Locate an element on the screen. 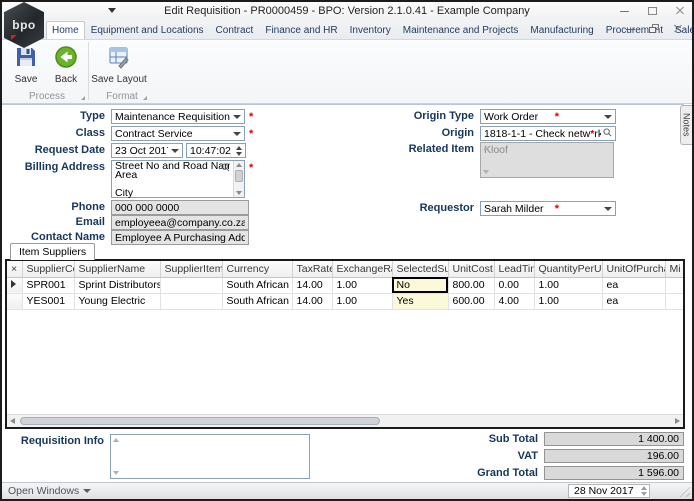 The height and width of the screenshot is (501, 694). format-dialog-launcher-icon is located at coordinates (145, 98).